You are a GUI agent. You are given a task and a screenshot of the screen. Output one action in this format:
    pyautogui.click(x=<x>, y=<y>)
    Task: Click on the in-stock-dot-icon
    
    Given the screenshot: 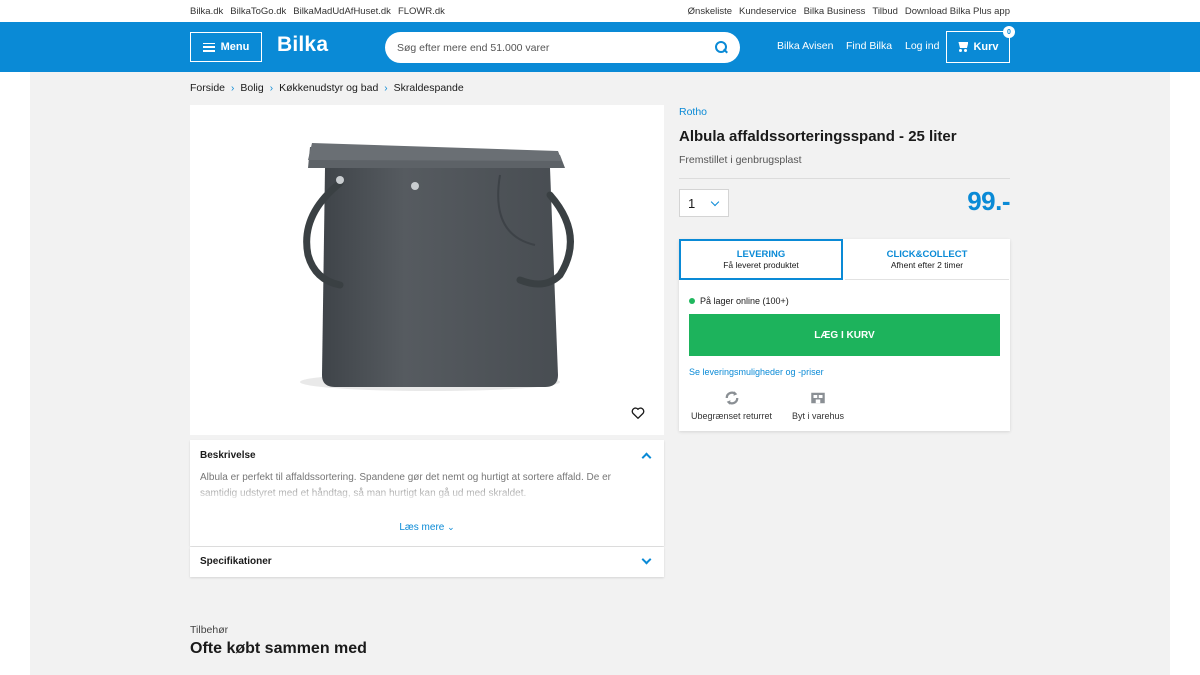 What is the action you would take?
    pyautogui.click(x=692, y=301)
    